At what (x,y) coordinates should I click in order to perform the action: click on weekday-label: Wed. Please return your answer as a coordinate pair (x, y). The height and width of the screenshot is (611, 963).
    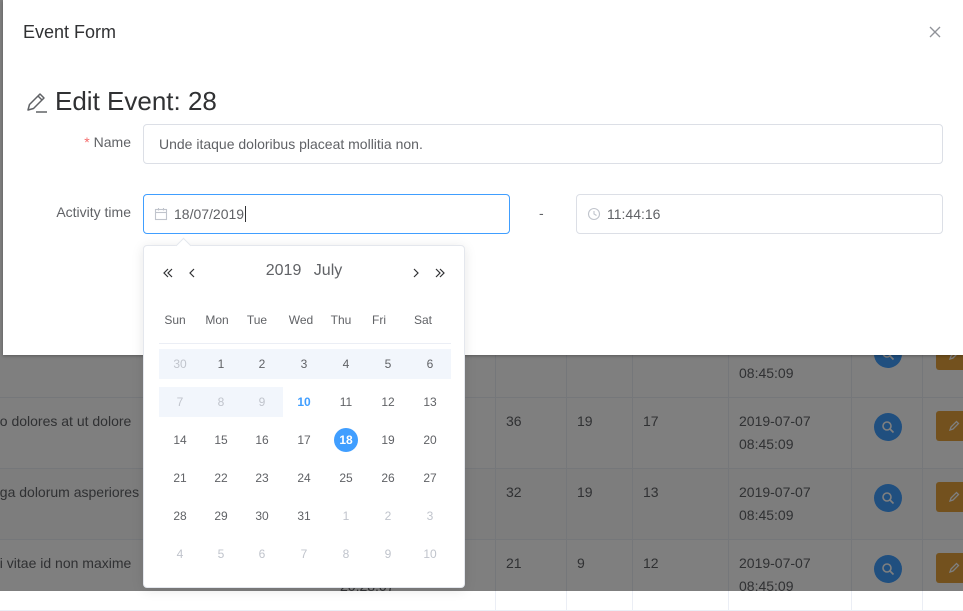
    Looking at the image, I should click on (301, 320).